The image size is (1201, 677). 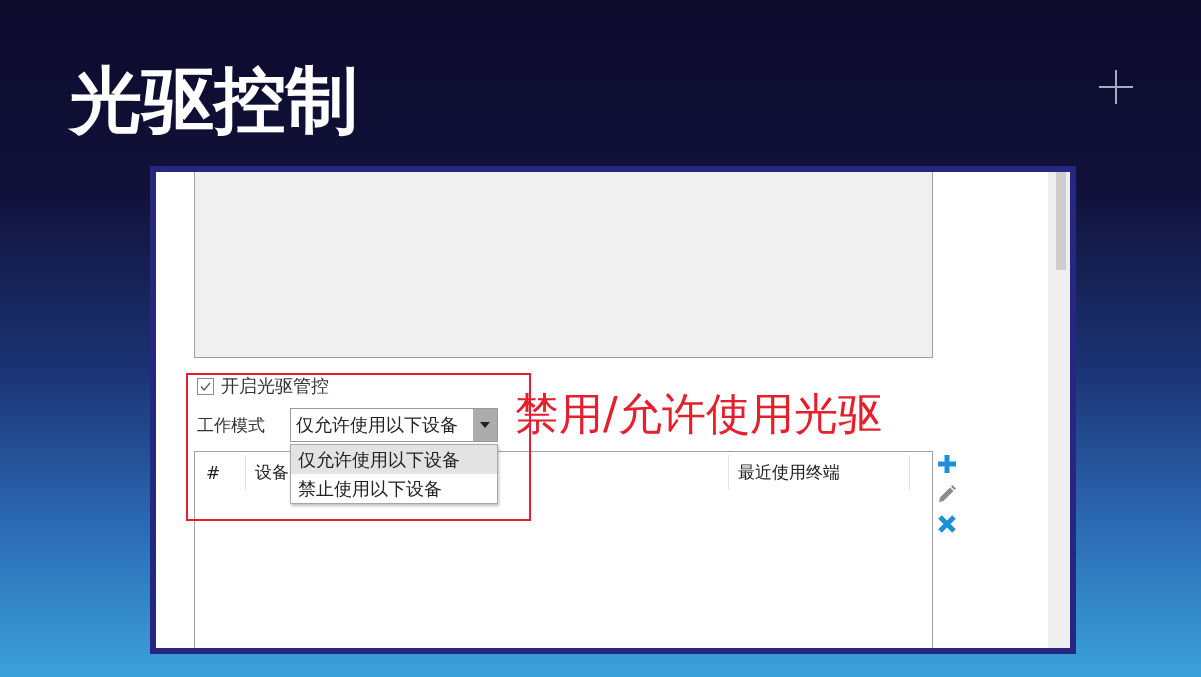 What do you see at coordinates (394, 488) in the screenshot?
I see `dropdown-option: 禁止使用以下设备` at bounding box center [394, 488].